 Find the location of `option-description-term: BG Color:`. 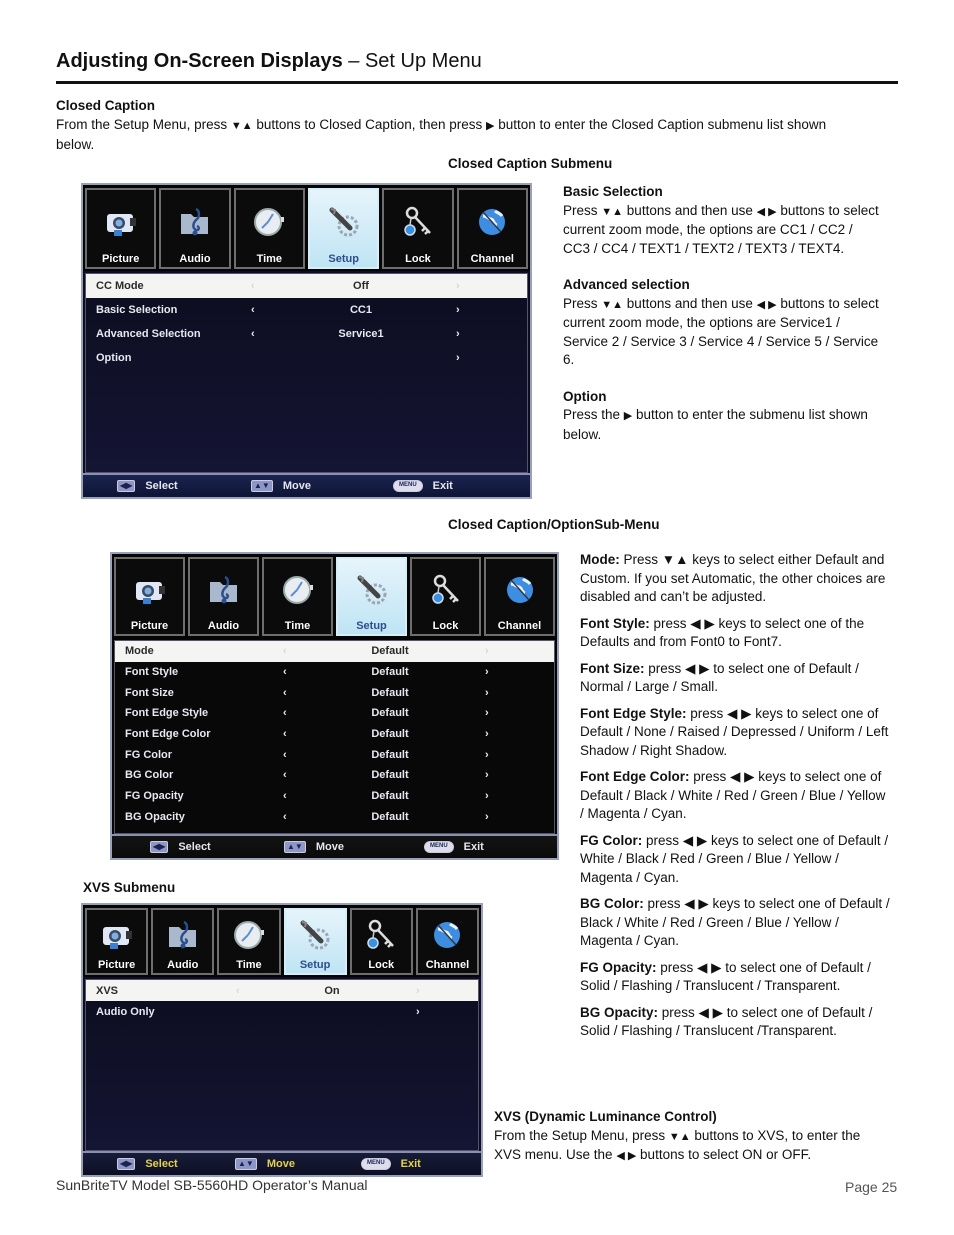

option-description-term: BG Color: is located at coordinates (612, 903).